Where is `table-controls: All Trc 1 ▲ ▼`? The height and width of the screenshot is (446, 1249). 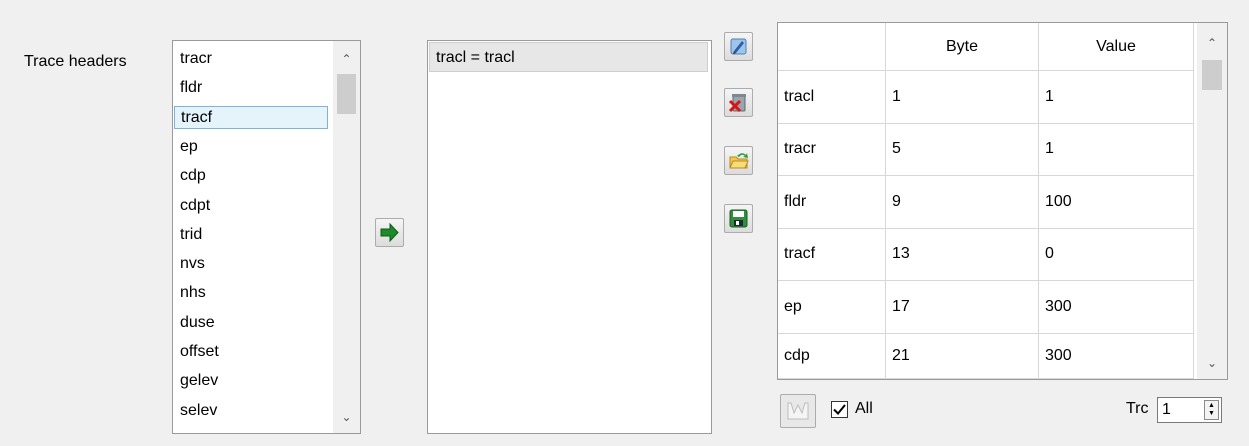 table-controls: All Trc 1 ▲ ▼ is located at coordinates (1001, 411).